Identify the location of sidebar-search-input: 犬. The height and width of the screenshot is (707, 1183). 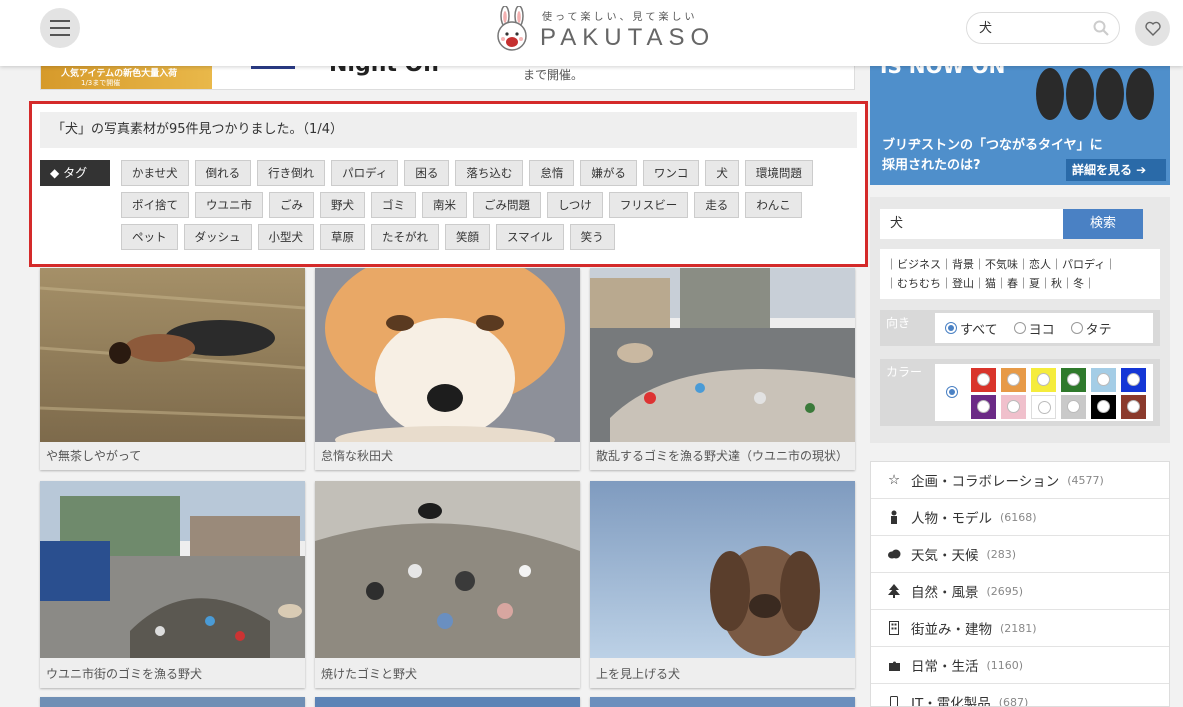
(972, 224).